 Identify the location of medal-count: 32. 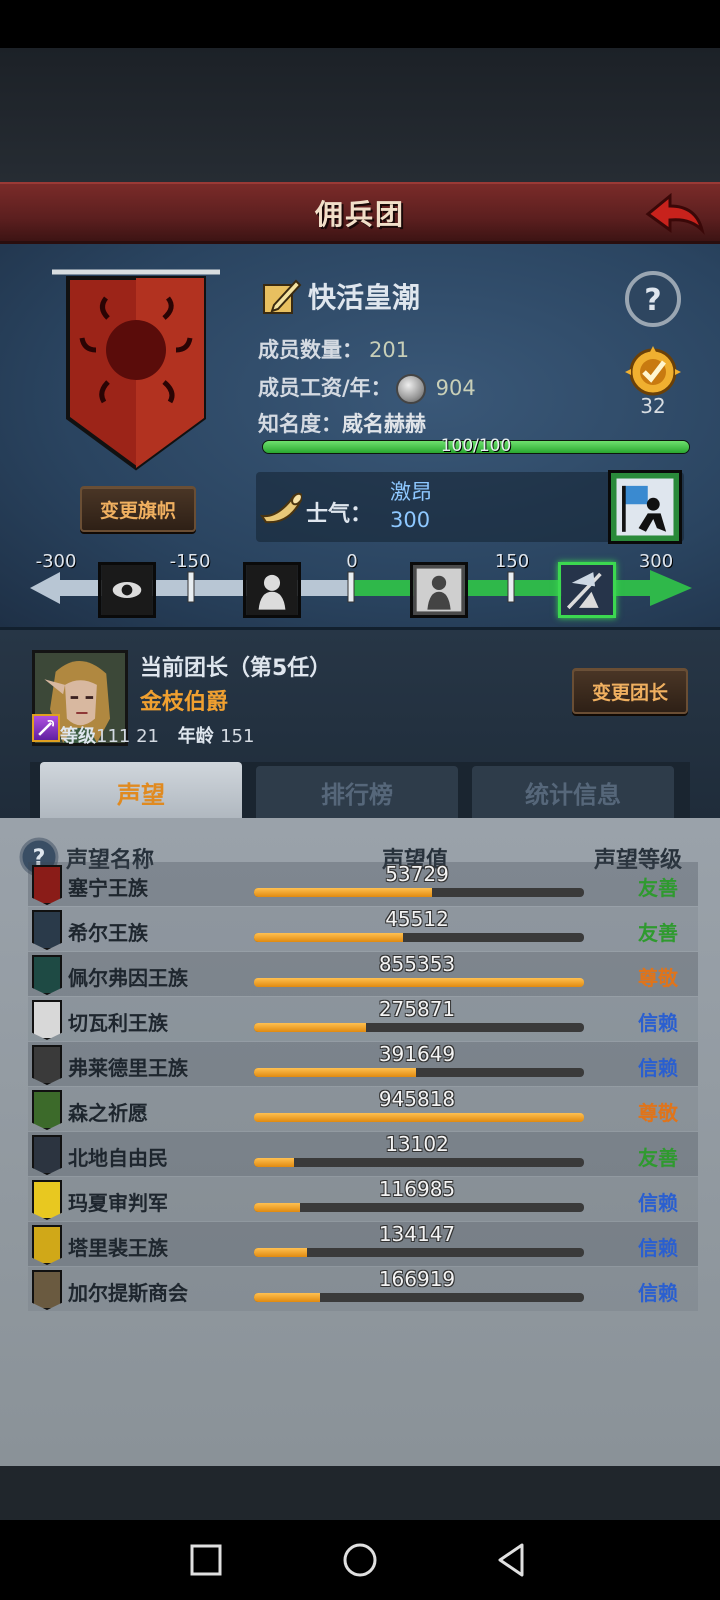
(653, 406).